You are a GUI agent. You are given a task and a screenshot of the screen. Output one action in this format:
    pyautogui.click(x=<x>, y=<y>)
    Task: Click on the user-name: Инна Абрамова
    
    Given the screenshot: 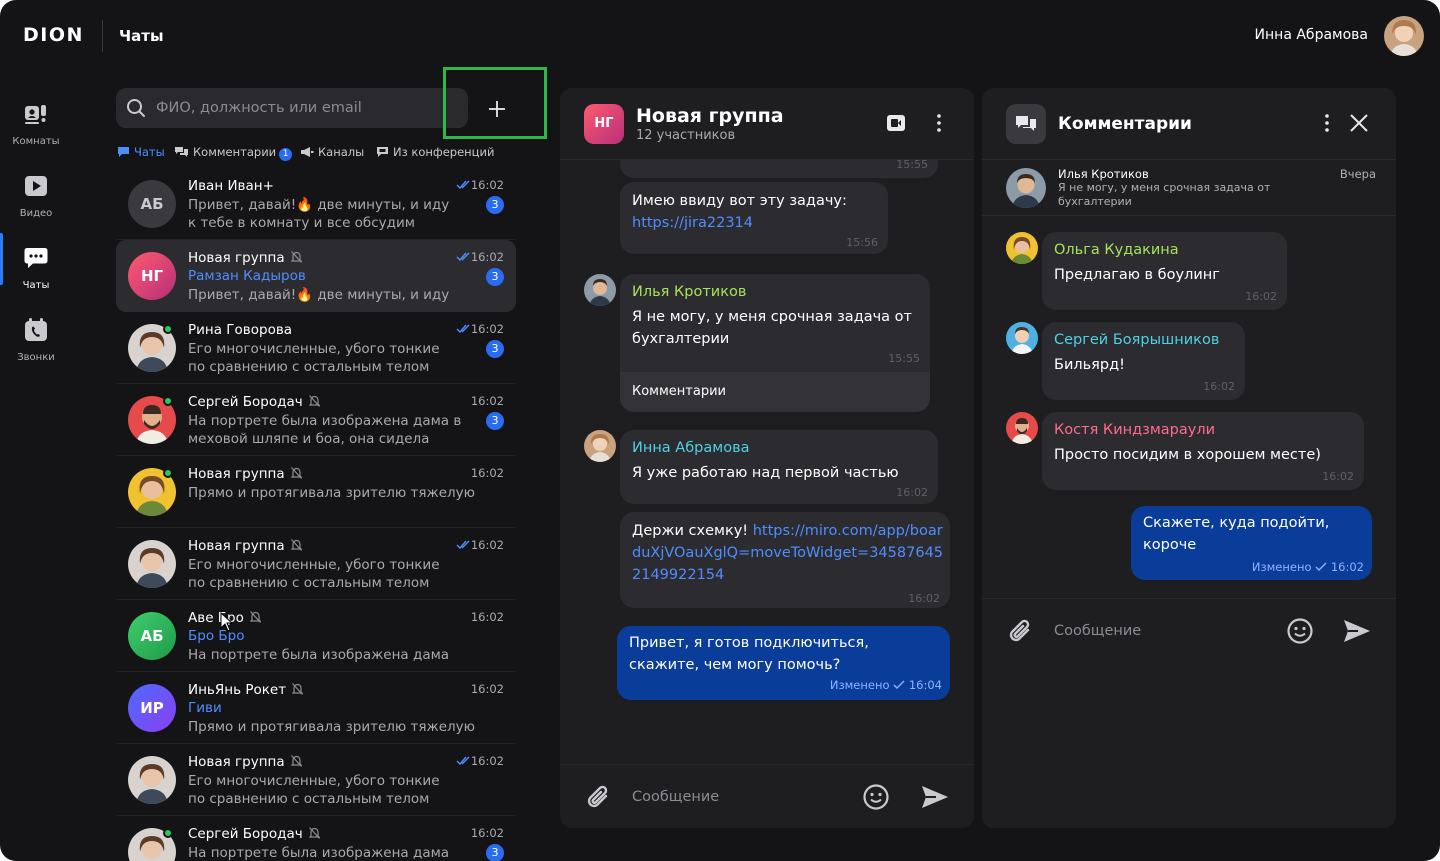 What is the action you would take?
    pyautogui.click(x=1311, y=35)
    